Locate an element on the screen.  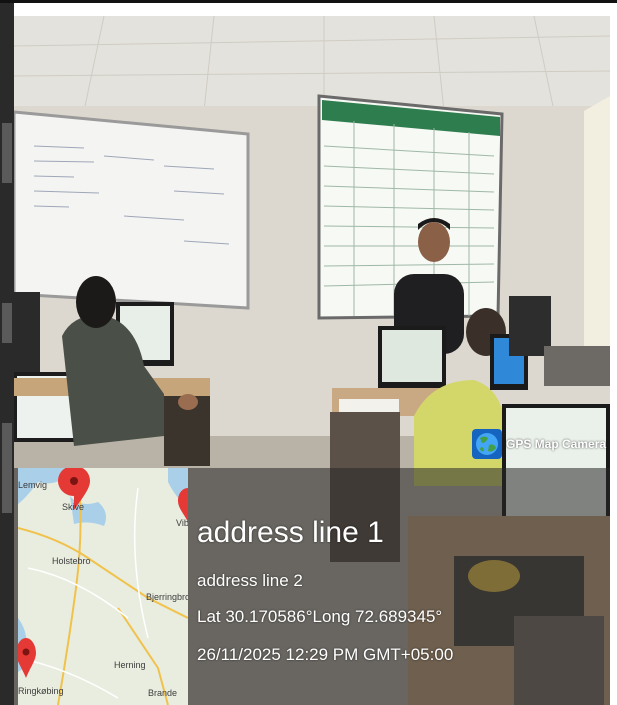
timestamp-text: 26/11/2025 12:29 PM GMT+05:00 is located at coordinates (325, 654).